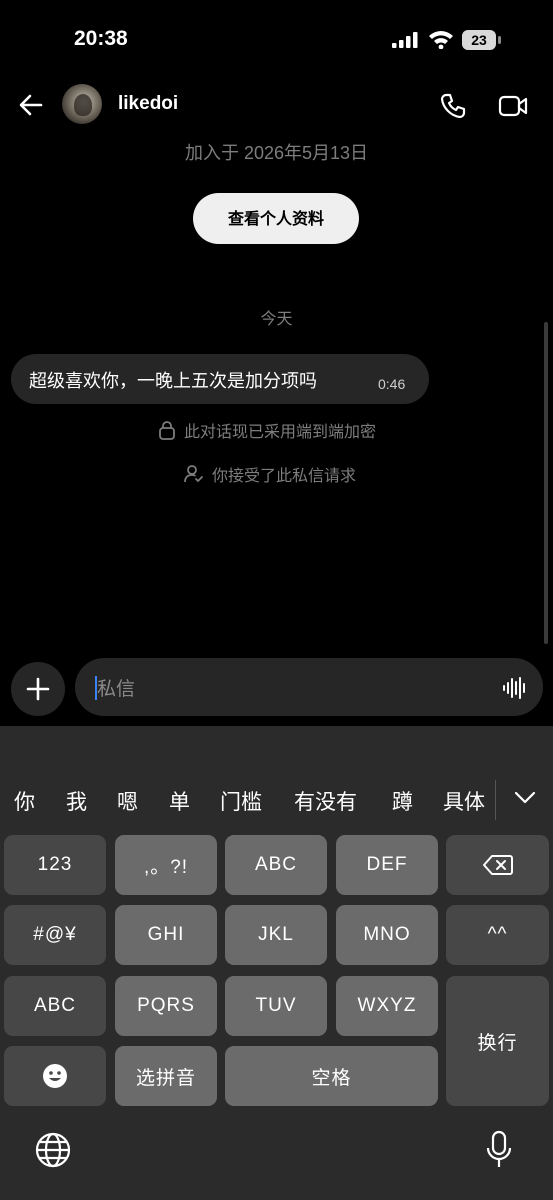 The image size is (553, 1200). Describe the element at coordinates (392, 384) in the screenshot. I see `message-time: 0:46` at that location.